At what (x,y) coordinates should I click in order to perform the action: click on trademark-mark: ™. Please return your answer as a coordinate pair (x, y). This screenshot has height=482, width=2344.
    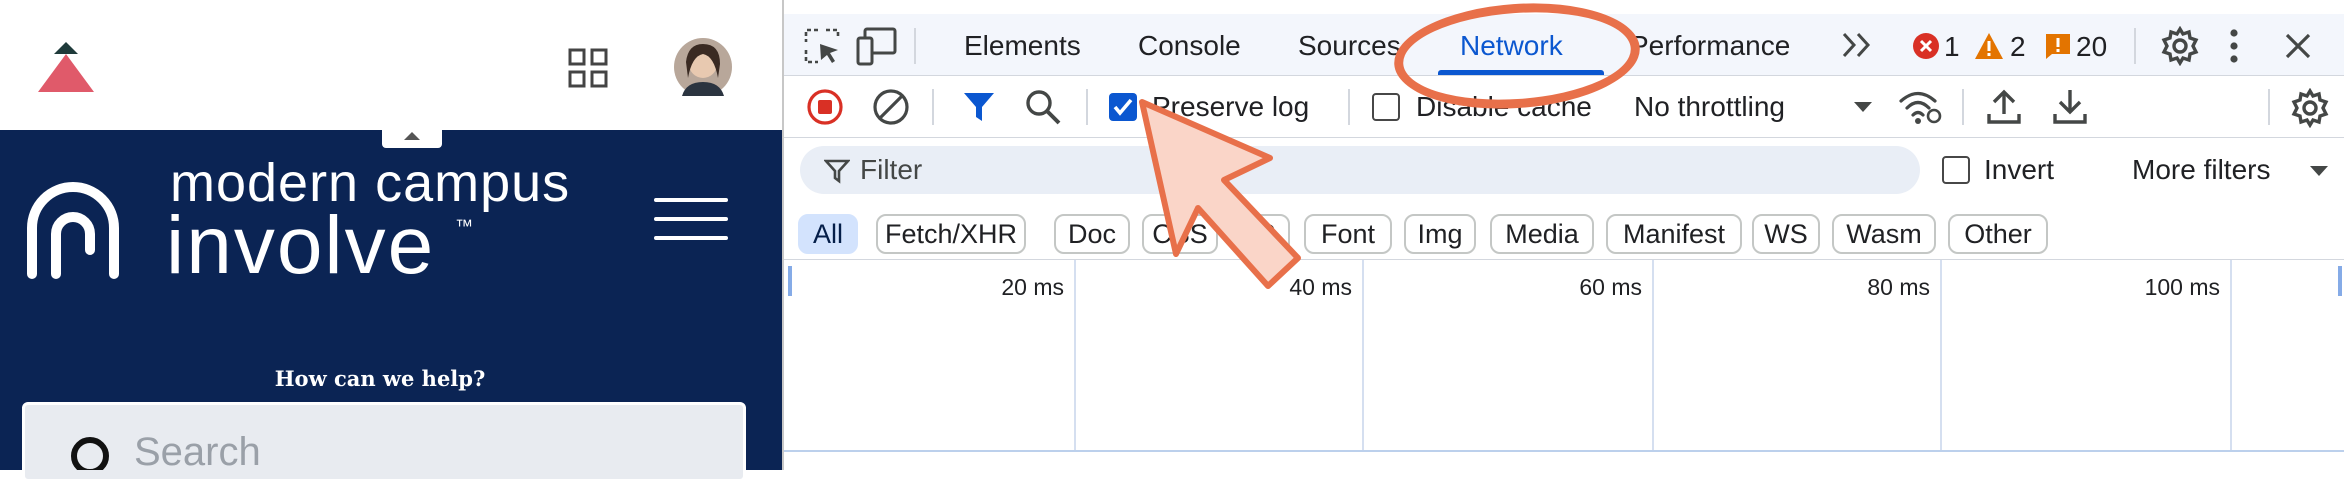
    Looking at the image, I should click on (464, 226).